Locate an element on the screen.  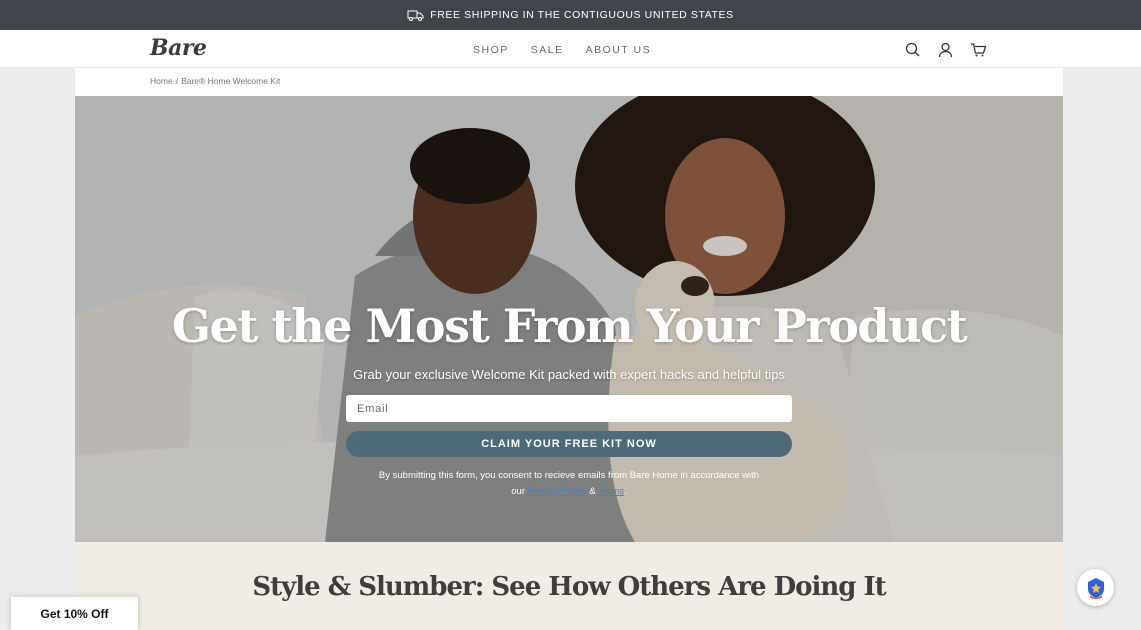
account-icon is located at coordinates (945, 49).